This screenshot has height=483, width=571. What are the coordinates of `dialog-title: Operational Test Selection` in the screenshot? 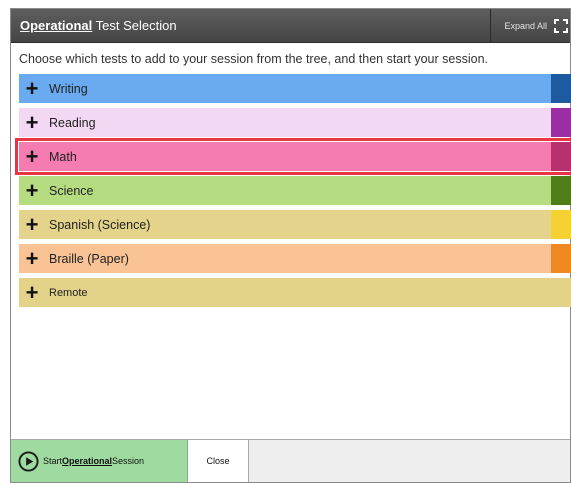 It's located at (98, 25).